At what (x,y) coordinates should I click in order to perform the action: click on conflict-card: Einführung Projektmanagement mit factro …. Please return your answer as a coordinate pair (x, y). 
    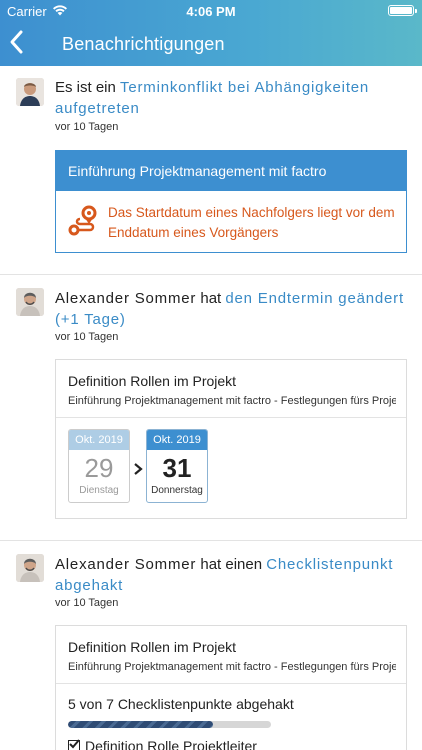
    Looking at the image, I should click on (231, 201).